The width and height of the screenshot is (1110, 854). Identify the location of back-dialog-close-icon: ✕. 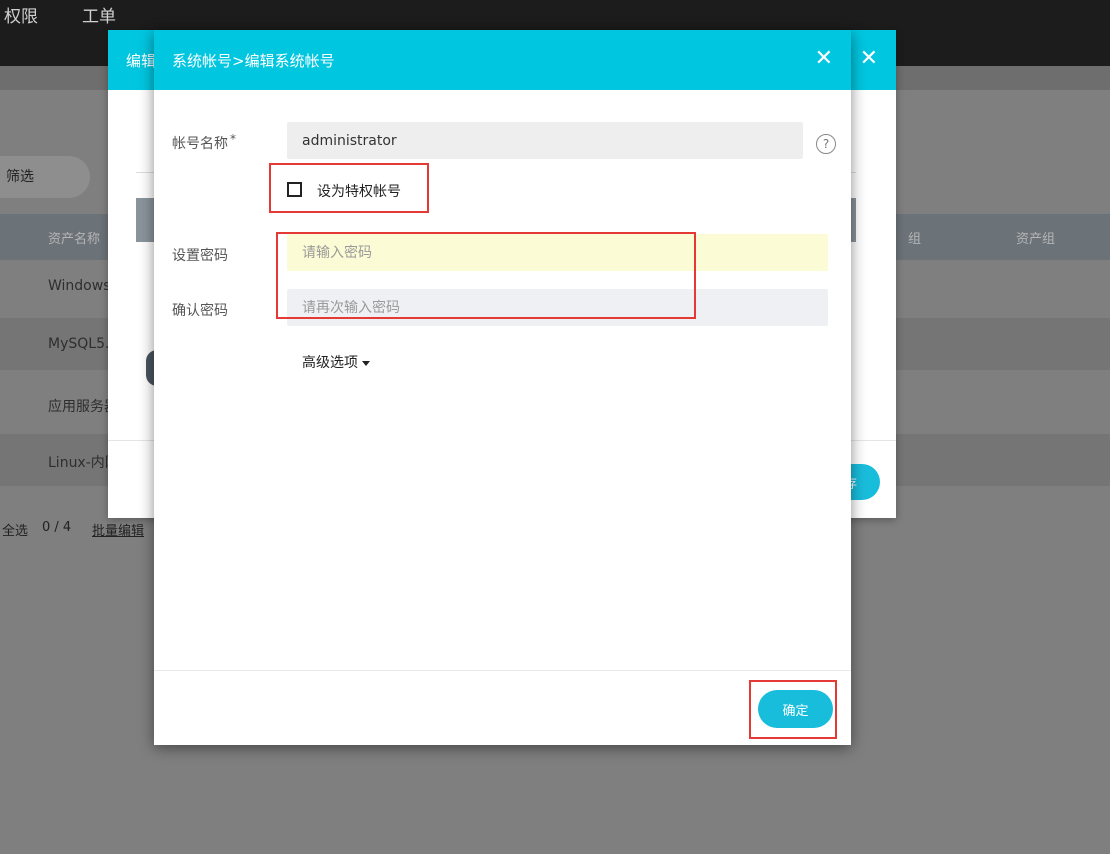
(869, 59).